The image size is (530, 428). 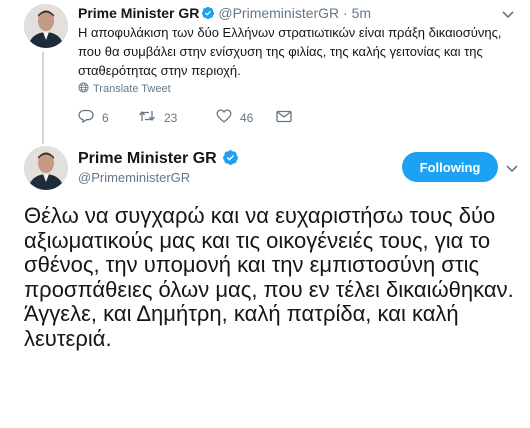 I want to click on like-button: 46, so click(x=246, y=117).